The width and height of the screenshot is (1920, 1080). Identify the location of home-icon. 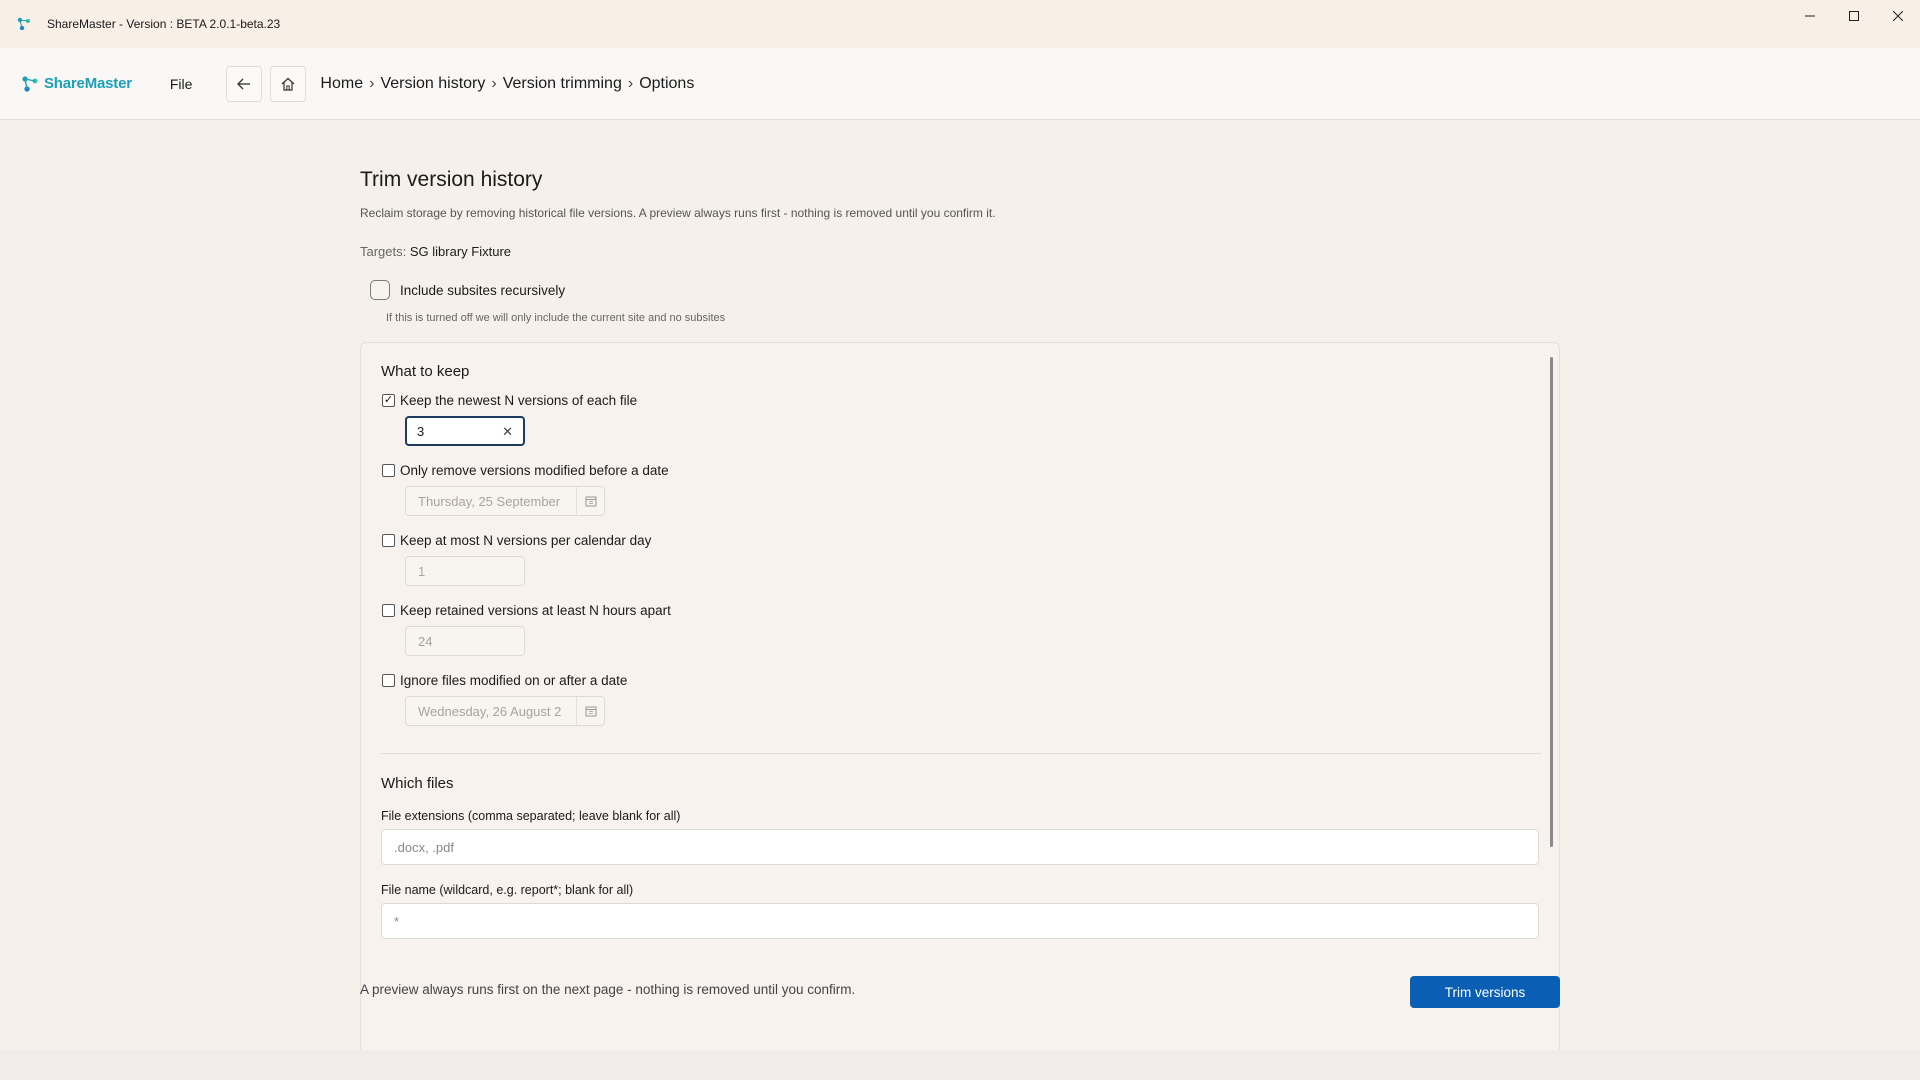
(288, 84).